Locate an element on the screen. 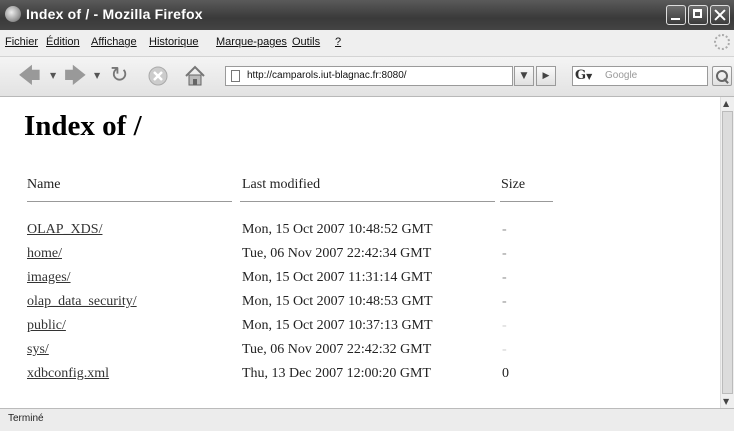 The height and width of the screenshot is (431, 734). last-modified: Thu, 13 Dec 2007 12:00:20 GMT is located at coordinates (336, 373).